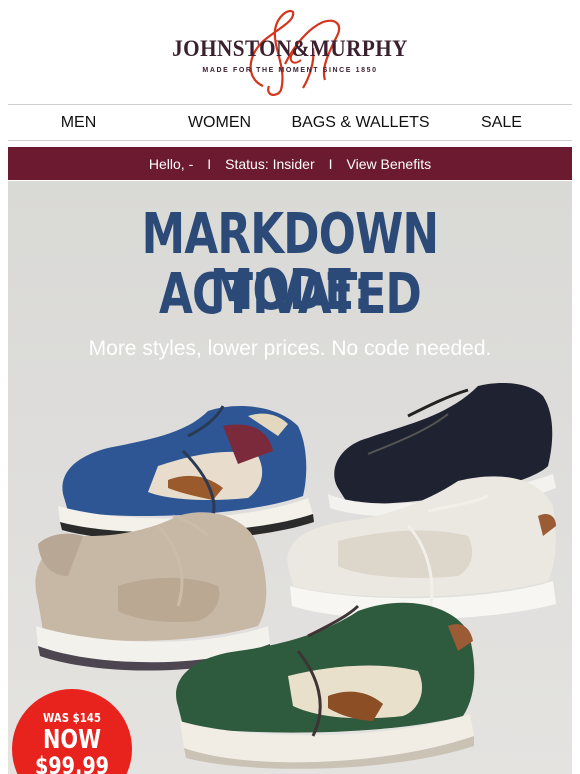 This screenshot has width=580, height=774. Describe the element at coordinates (72, 718) in the screenshot. I see `was-price: WAS $145` at that location.